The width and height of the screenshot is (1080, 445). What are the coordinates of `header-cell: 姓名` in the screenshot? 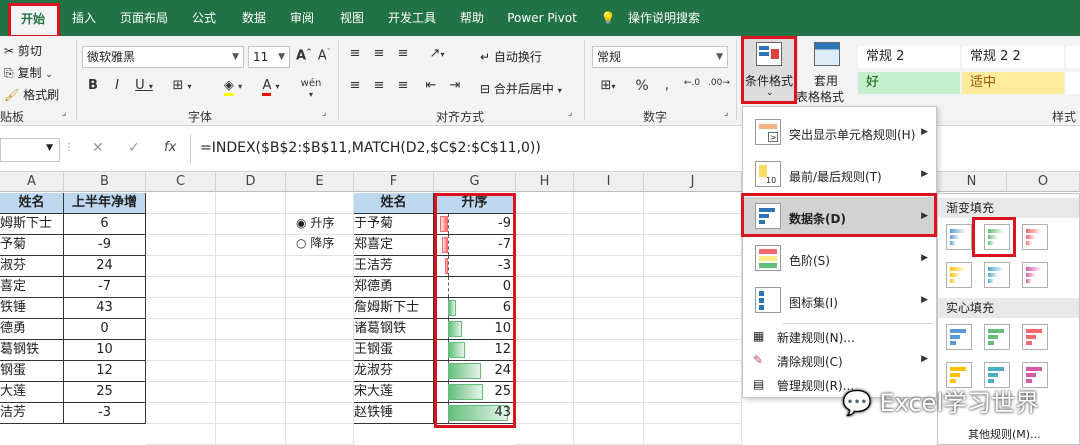 It's located at (394, 203).